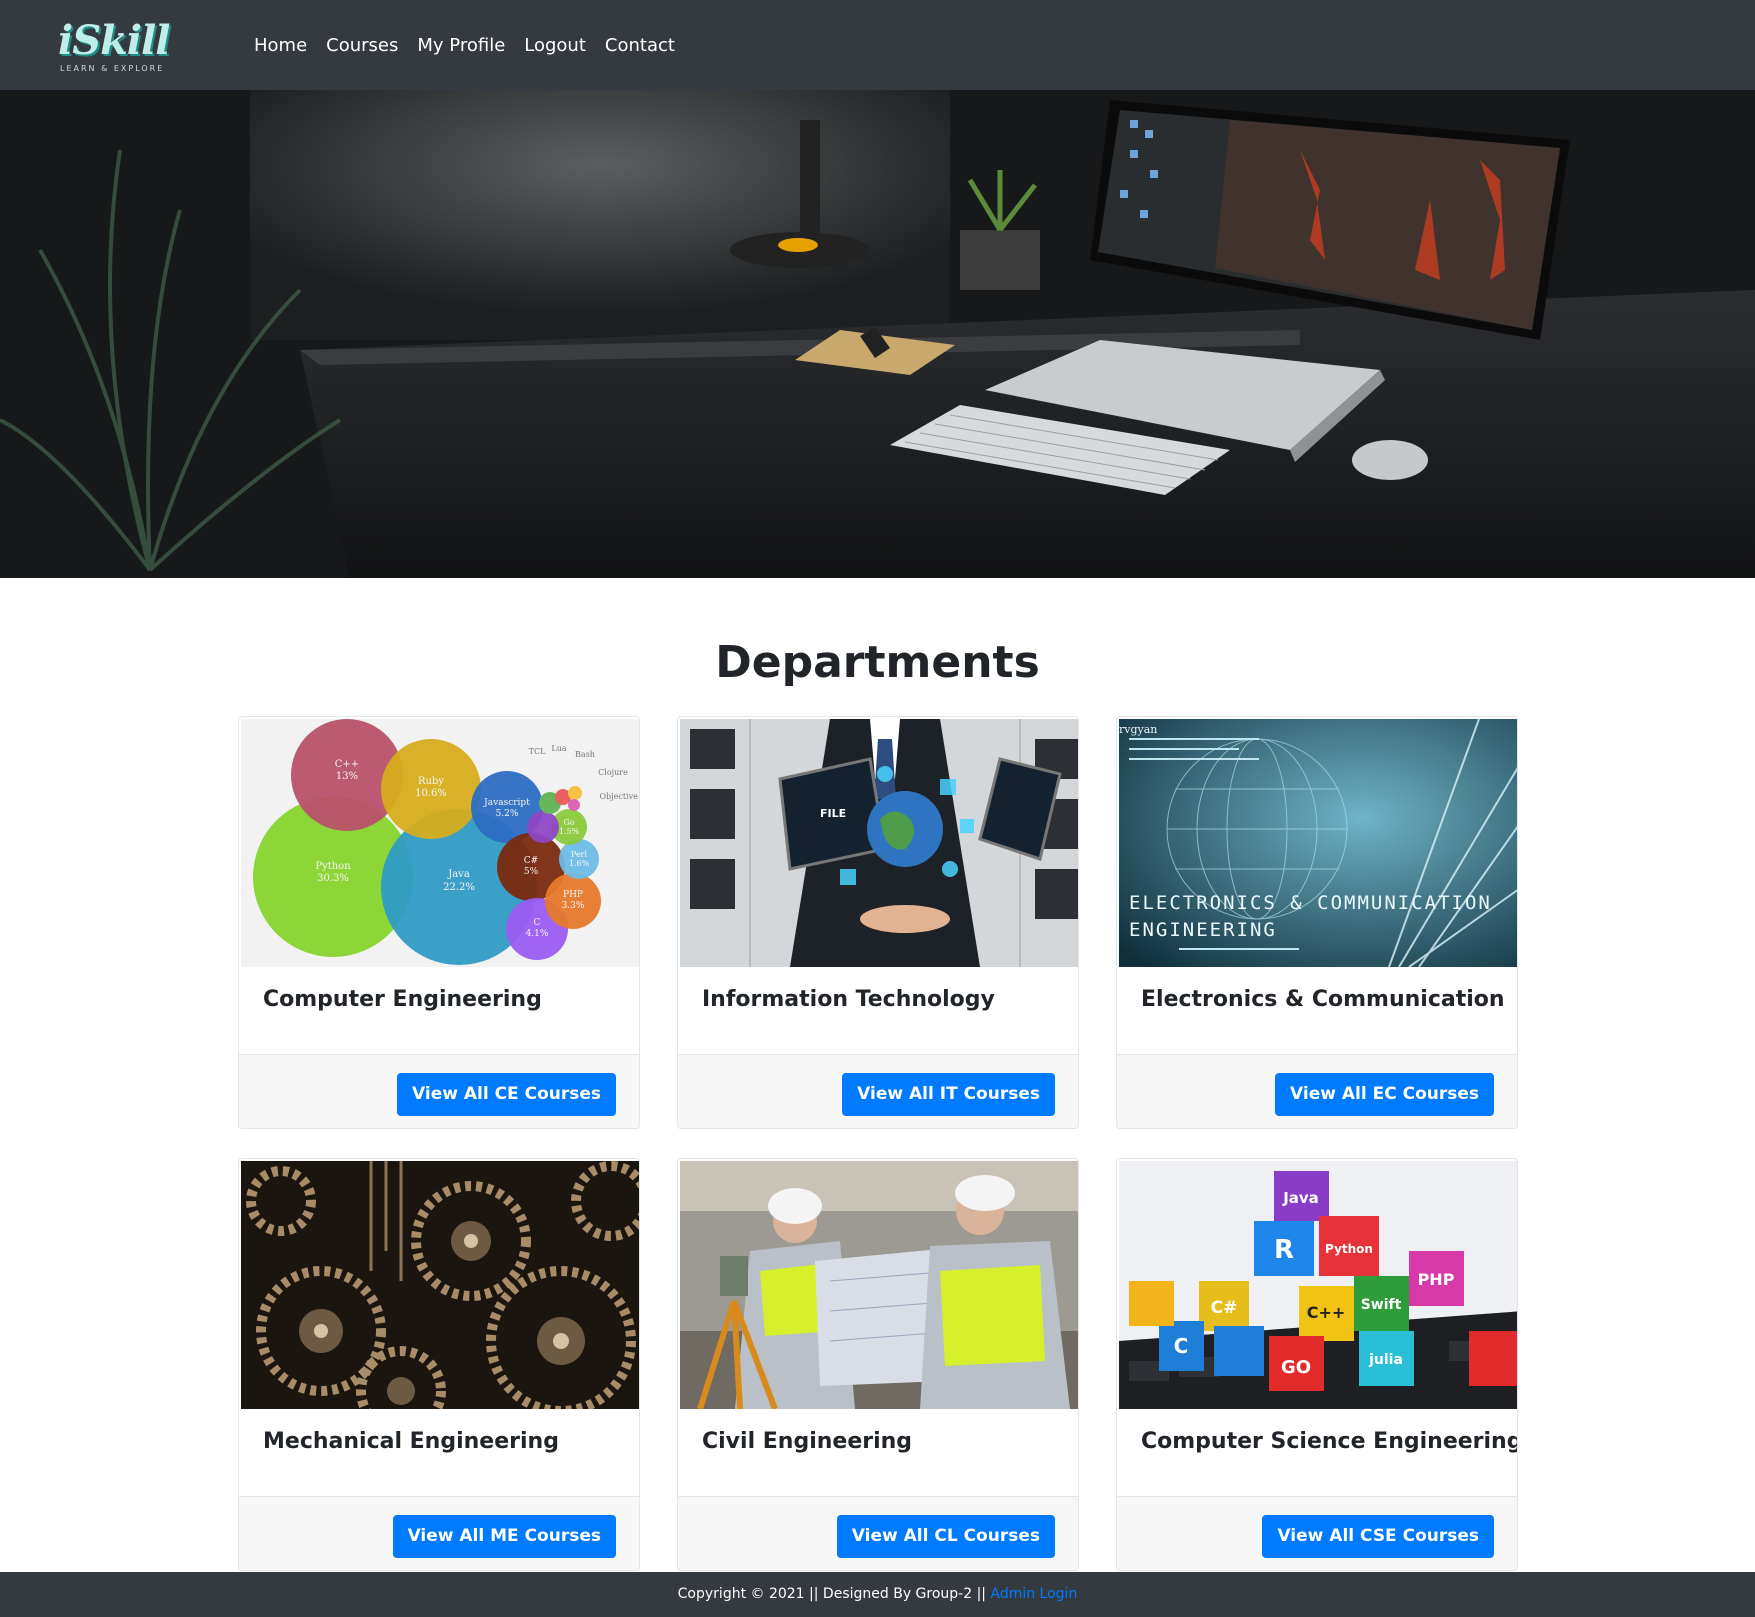 The image size is (1755, 1617). I want to click on card-footer: View All CSE Courses, so click(1317, 1533).